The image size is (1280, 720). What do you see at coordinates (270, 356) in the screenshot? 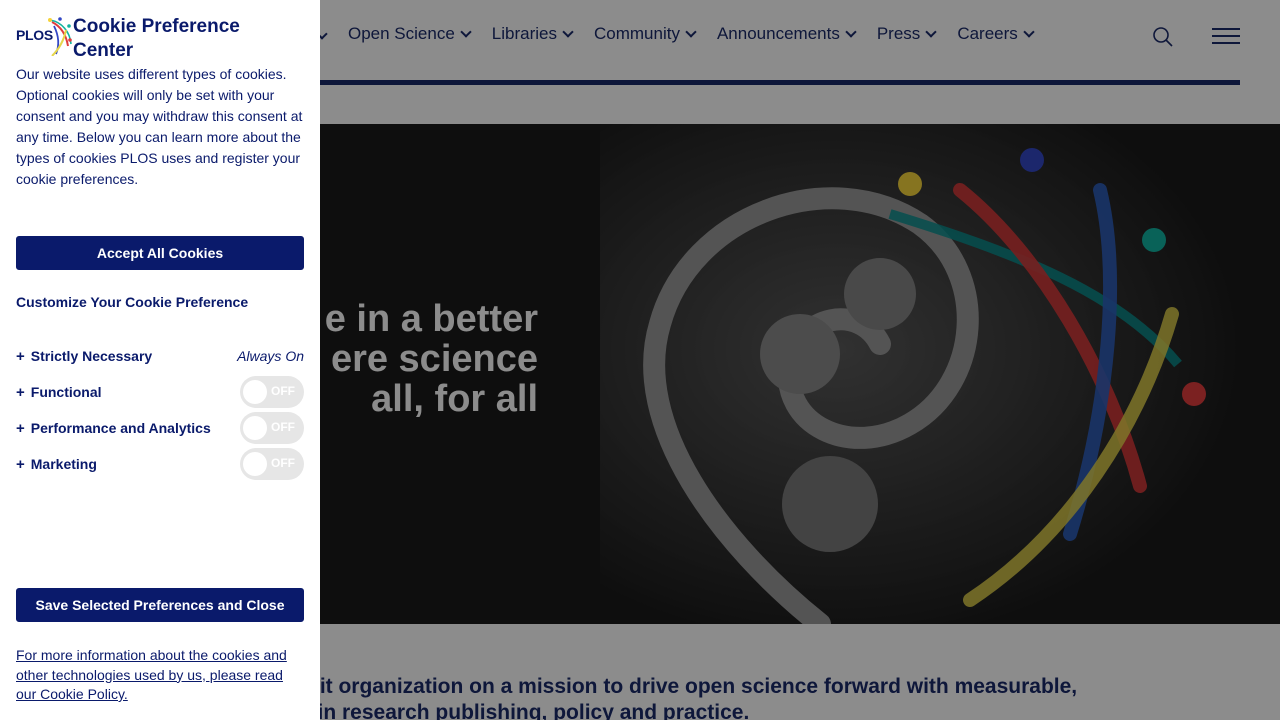
I see `always-on-status: Always On` at bounding box center [270, 356].